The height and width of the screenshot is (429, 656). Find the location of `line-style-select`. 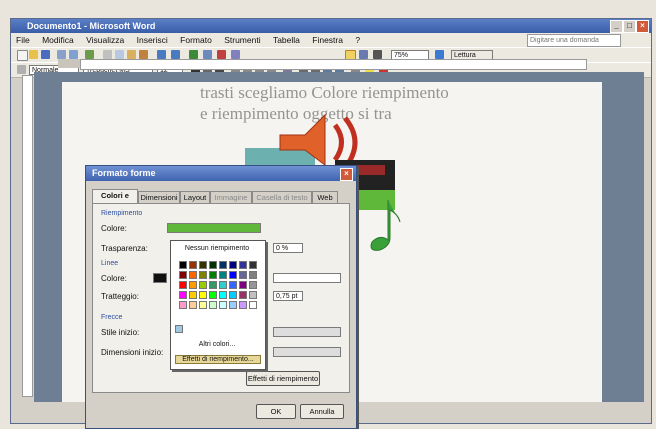

line-style-select is located at coordinates (307, 278).